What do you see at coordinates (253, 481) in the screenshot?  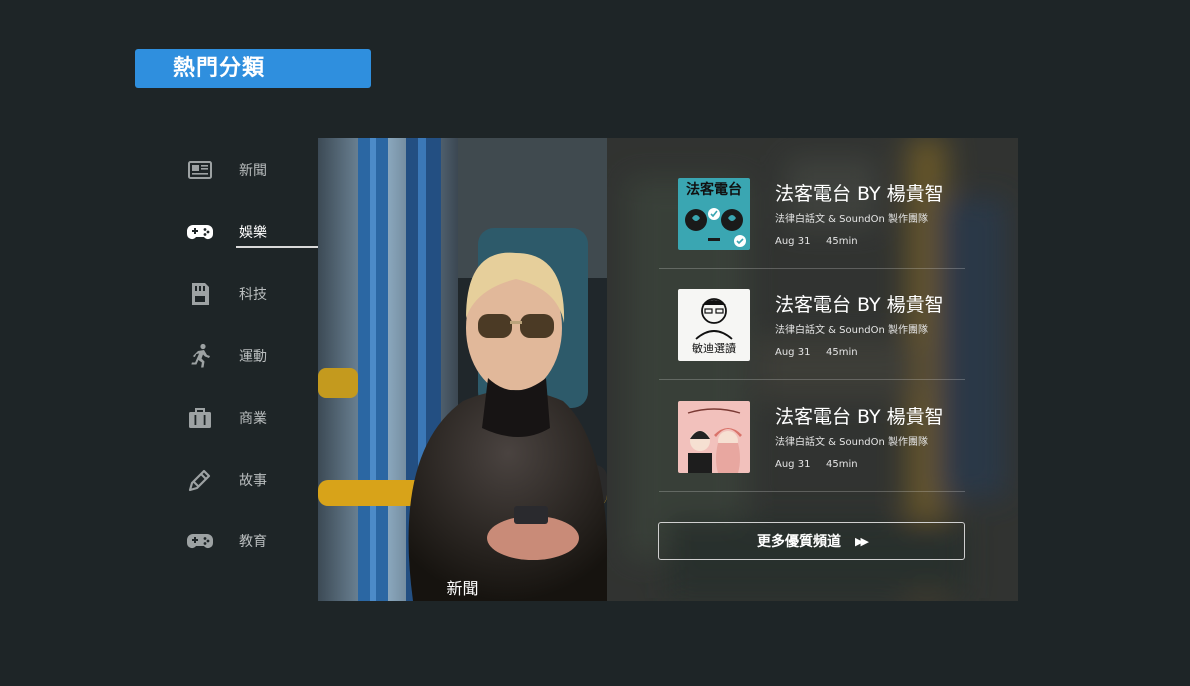 I see `category-label: 故事` at bounding box center [253, 481].